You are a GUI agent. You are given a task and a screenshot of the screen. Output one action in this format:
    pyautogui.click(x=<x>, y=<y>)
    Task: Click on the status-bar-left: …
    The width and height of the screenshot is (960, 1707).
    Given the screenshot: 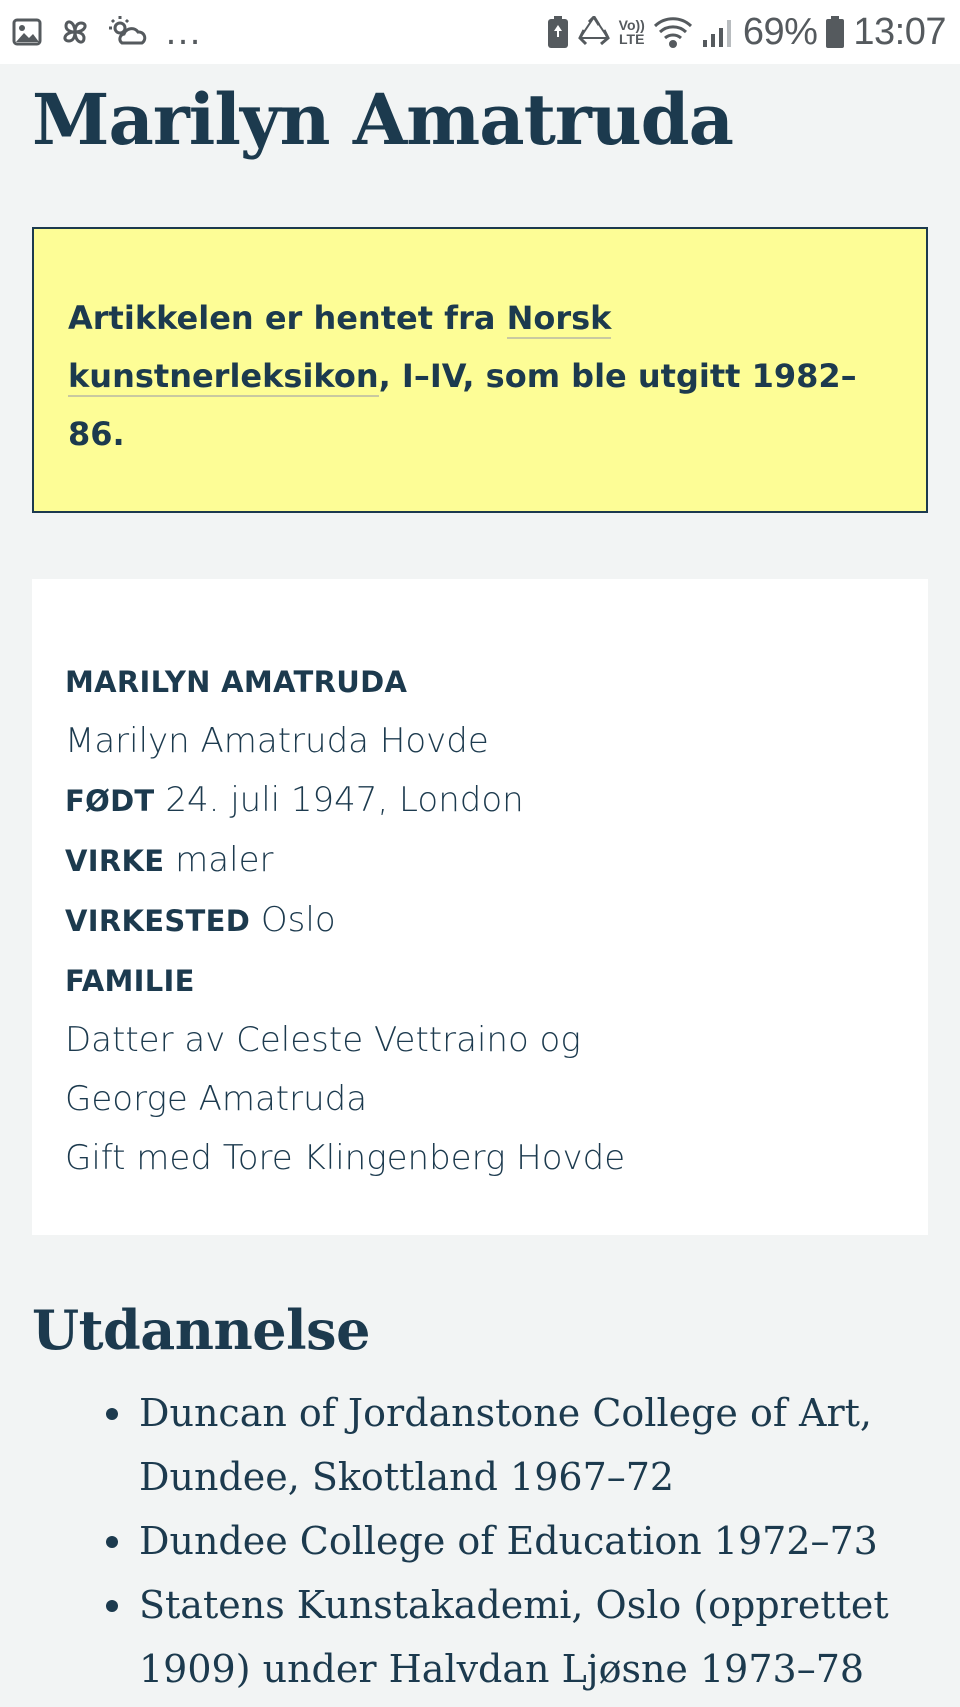 What is the action you would take?
    pyautogui.click(x=115, y=32)
    